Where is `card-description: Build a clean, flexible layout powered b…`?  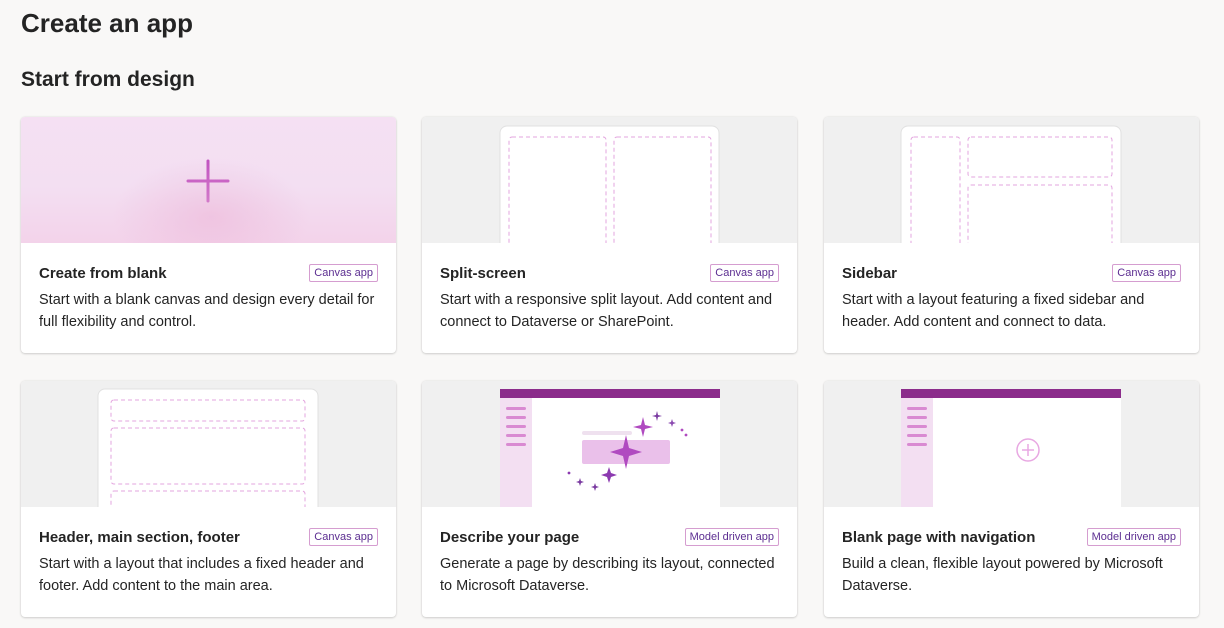 card-description: Build a clean, flexible layout powered b… is located at coordinates (1002, 575).